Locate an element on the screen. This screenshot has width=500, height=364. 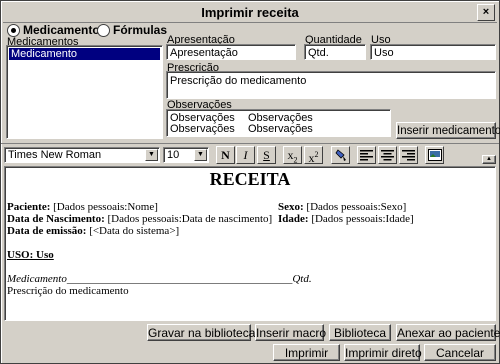
align-right-button is located at coordinates (408, 155).